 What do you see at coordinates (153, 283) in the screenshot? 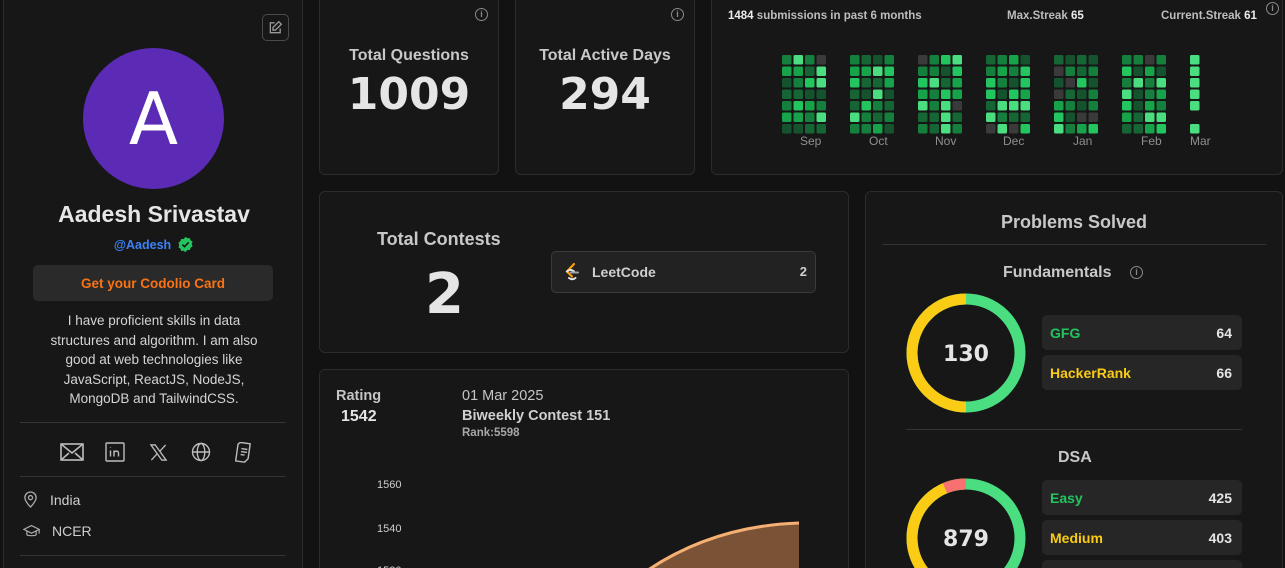
I see `codolio-card-button: Get your Codolio Card` at bounding box center [153, 283].